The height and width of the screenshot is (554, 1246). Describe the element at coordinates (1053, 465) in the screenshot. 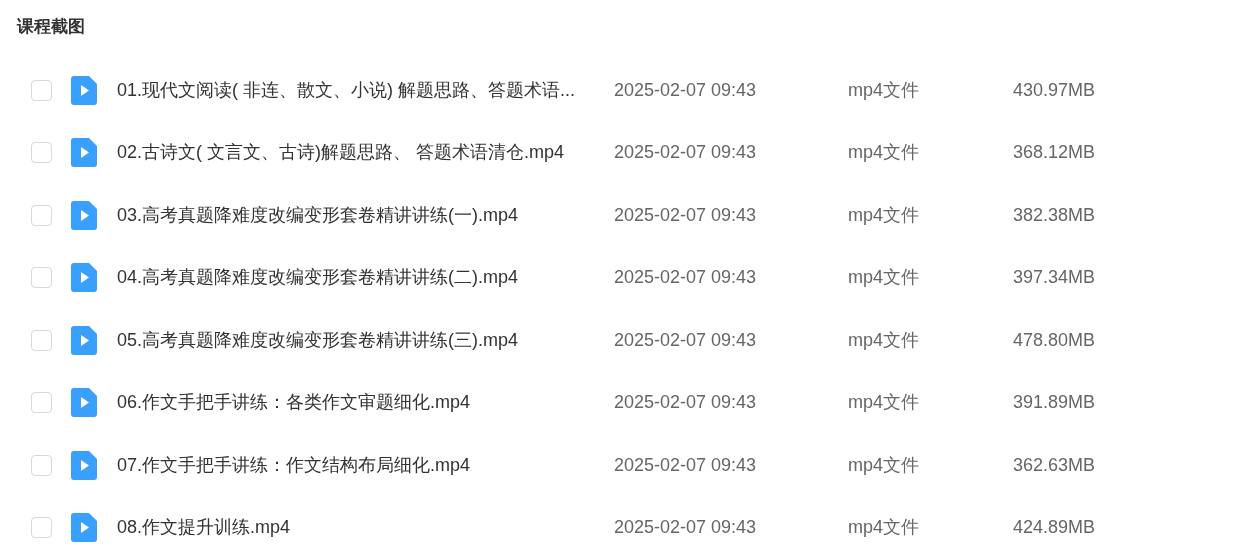

I see `file-size: 362.63MB` at that location.